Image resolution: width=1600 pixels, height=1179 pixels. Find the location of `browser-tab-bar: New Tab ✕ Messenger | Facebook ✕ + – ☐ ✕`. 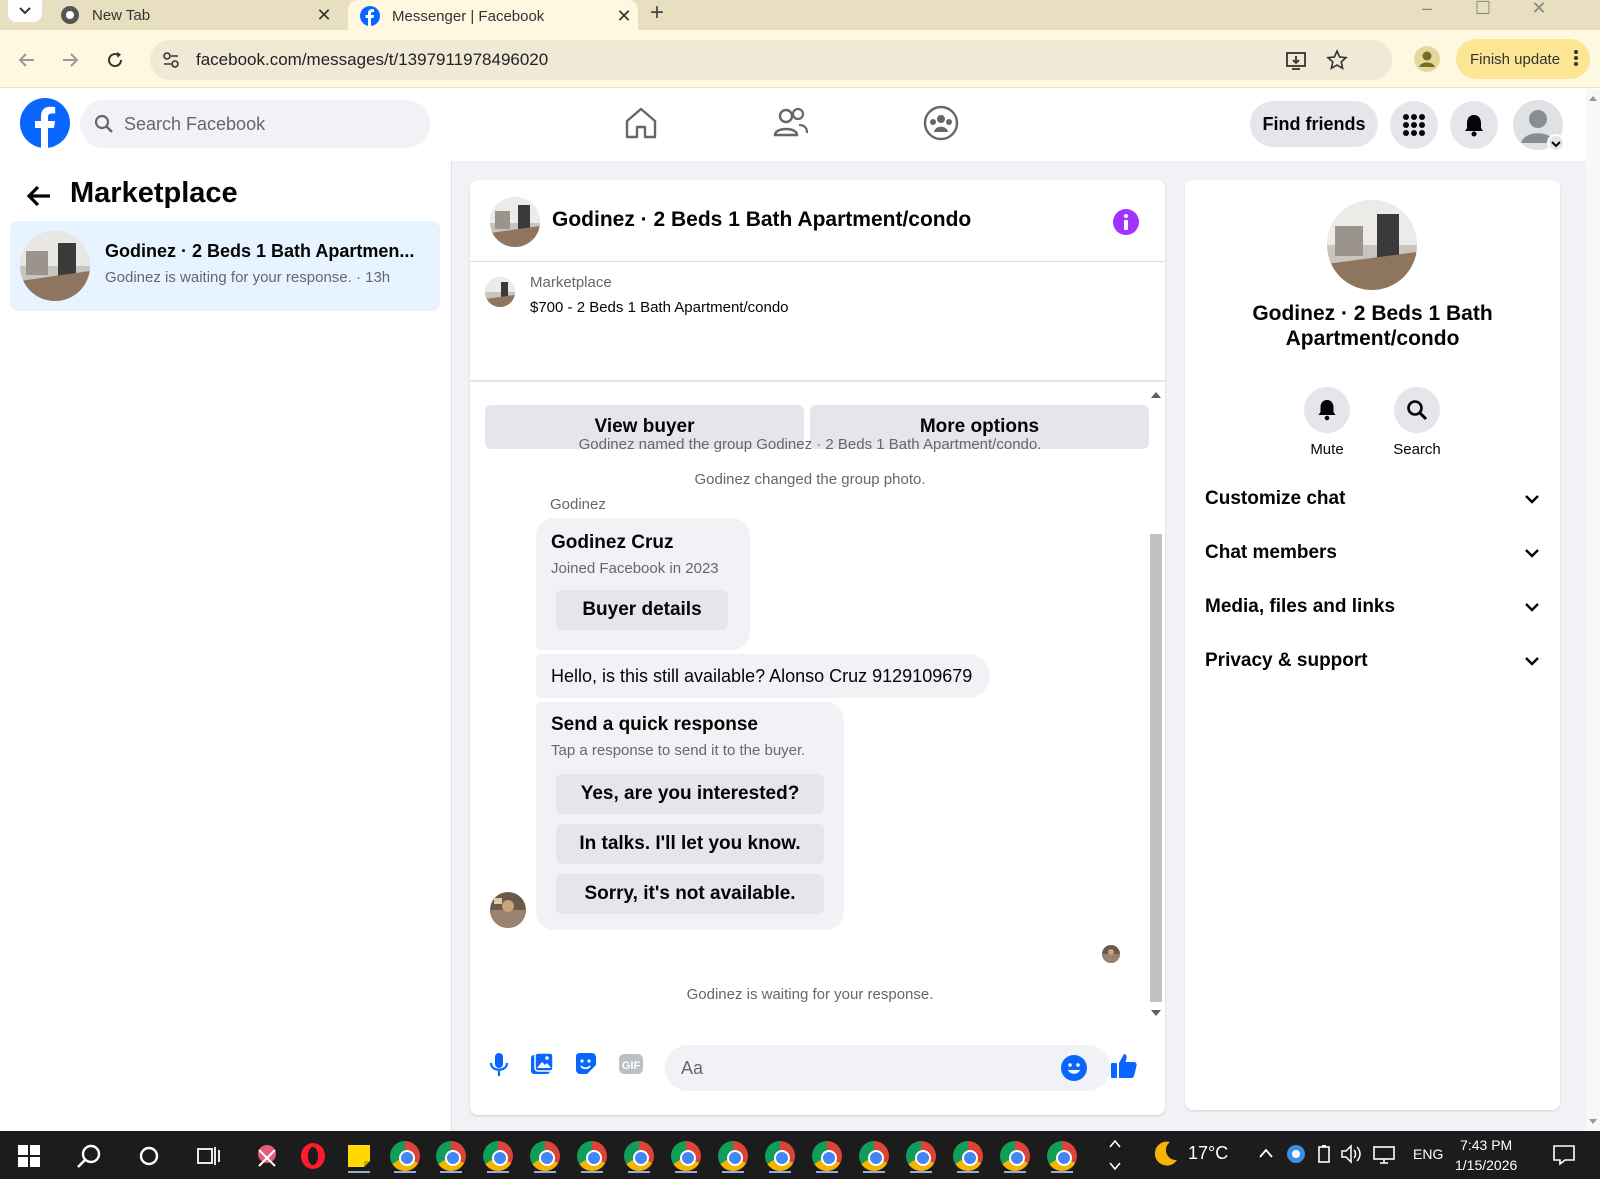

browser-tab-bar: New Tab ✕ Messenger | Facebook ✕ + – ☐ ✕ is located at coordinates (800, 16).